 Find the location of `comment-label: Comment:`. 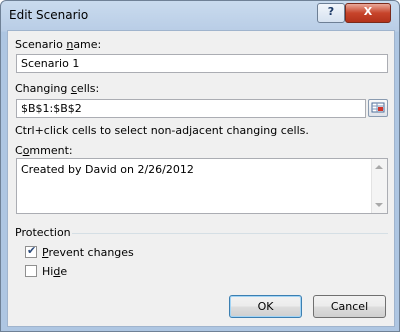

comment-label: Comment: is located at coordinates (44, 150).